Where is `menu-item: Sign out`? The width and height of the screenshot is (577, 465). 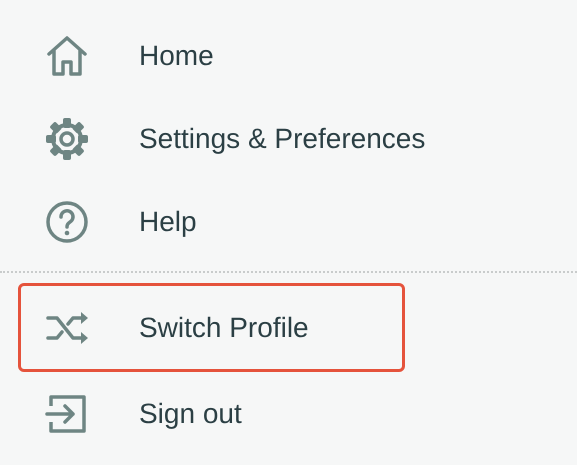 menu-item: Sign out is located at coordinates (211, 413).